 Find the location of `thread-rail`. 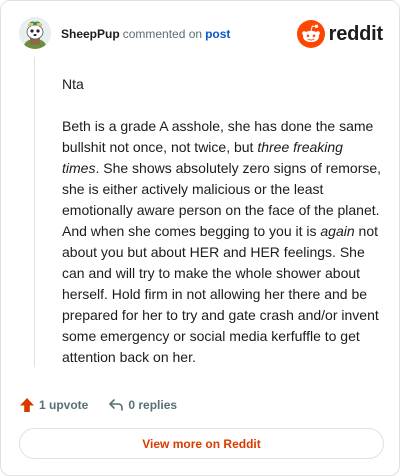

thread-rail is located at coordinates (34, 212).